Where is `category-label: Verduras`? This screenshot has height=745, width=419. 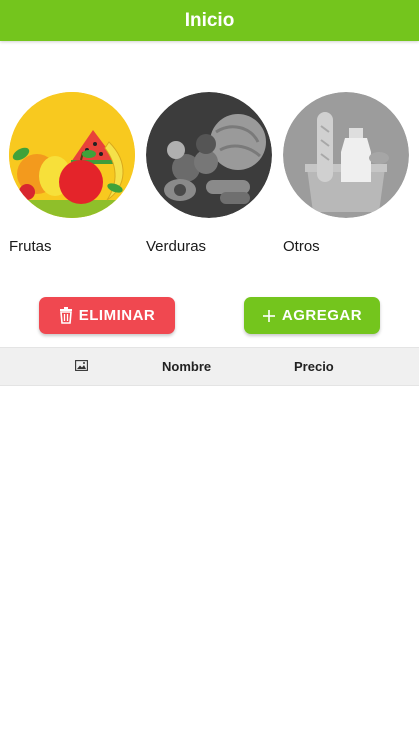 category-label: Verduras is located at coordinates (176, 246).